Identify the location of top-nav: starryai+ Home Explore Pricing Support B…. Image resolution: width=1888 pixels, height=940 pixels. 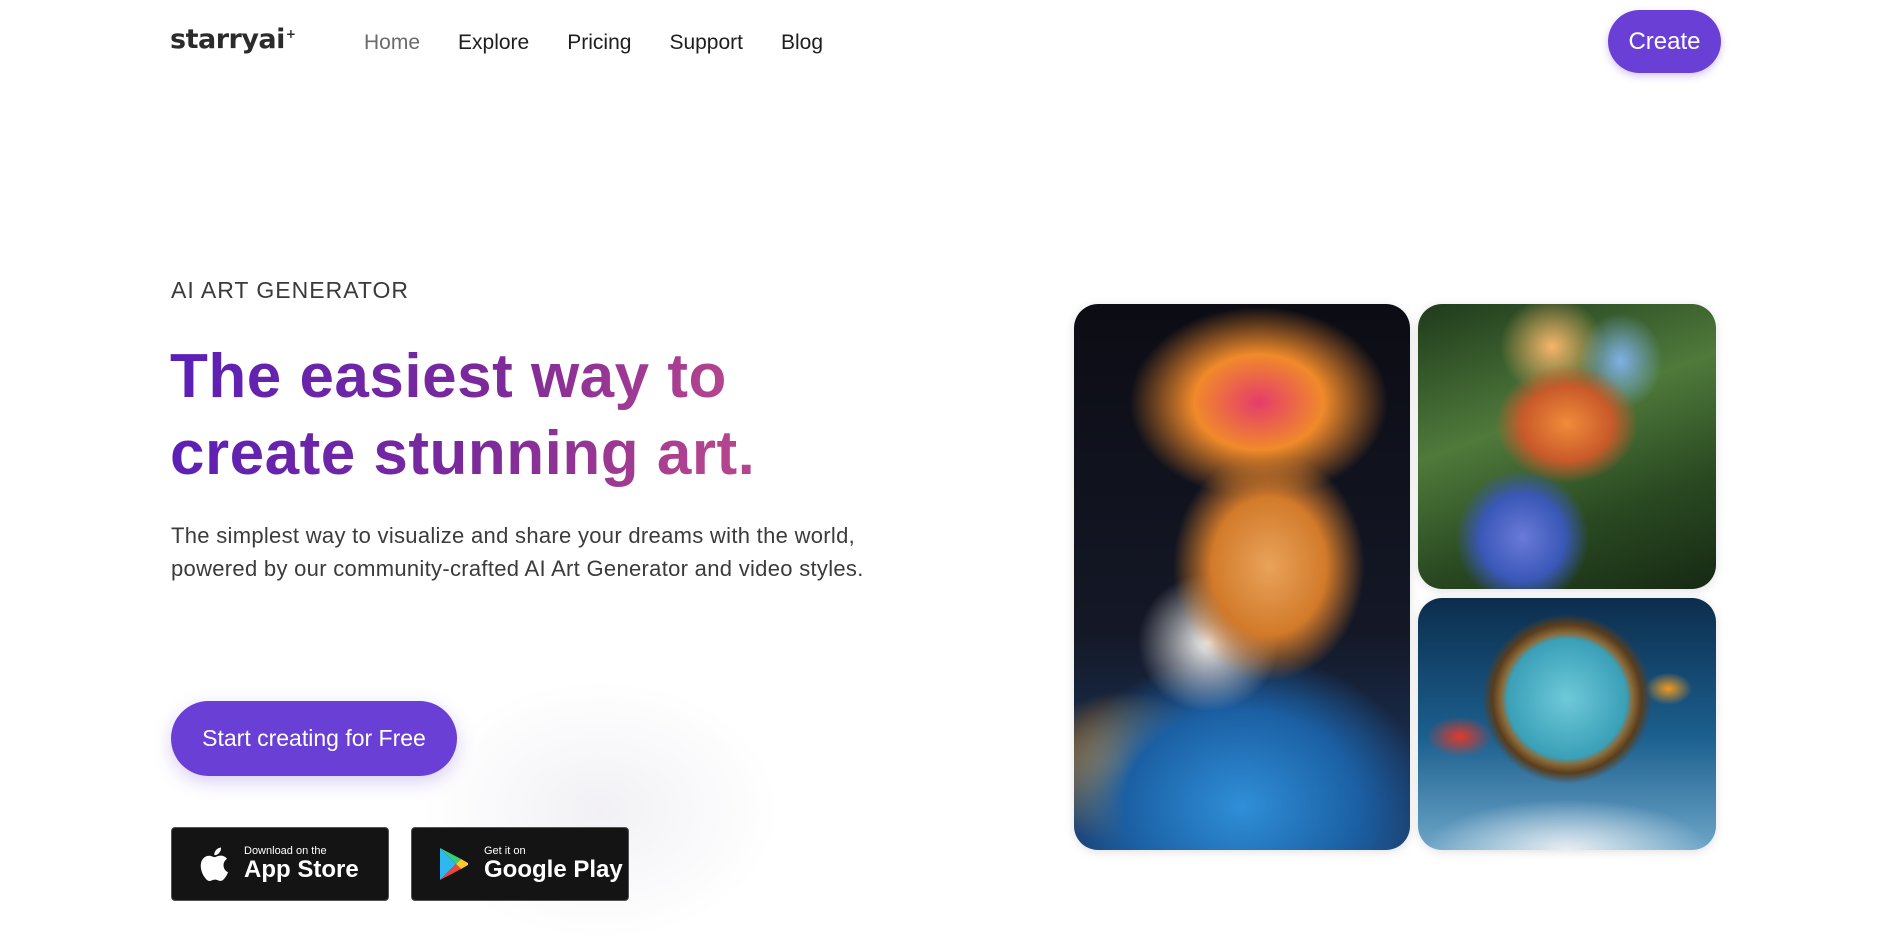
(944, 43).